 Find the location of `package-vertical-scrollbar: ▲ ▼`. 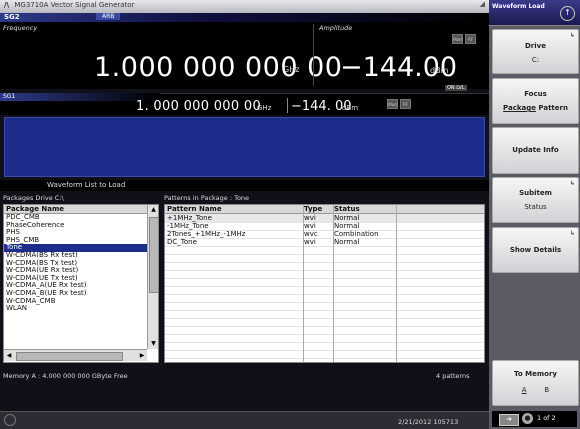

package-vertical-scrollbar: ▲ ▼ is located at coordinates (153, 277).